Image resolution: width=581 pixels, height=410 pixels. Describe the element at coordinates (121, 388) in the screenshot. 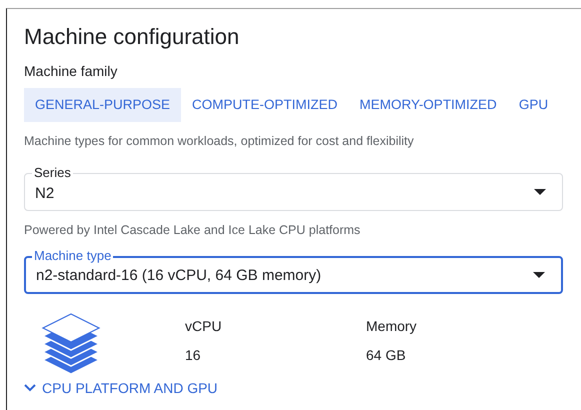

I see `expand-toggle: CPU PLATFORM AND GPU` at that location.